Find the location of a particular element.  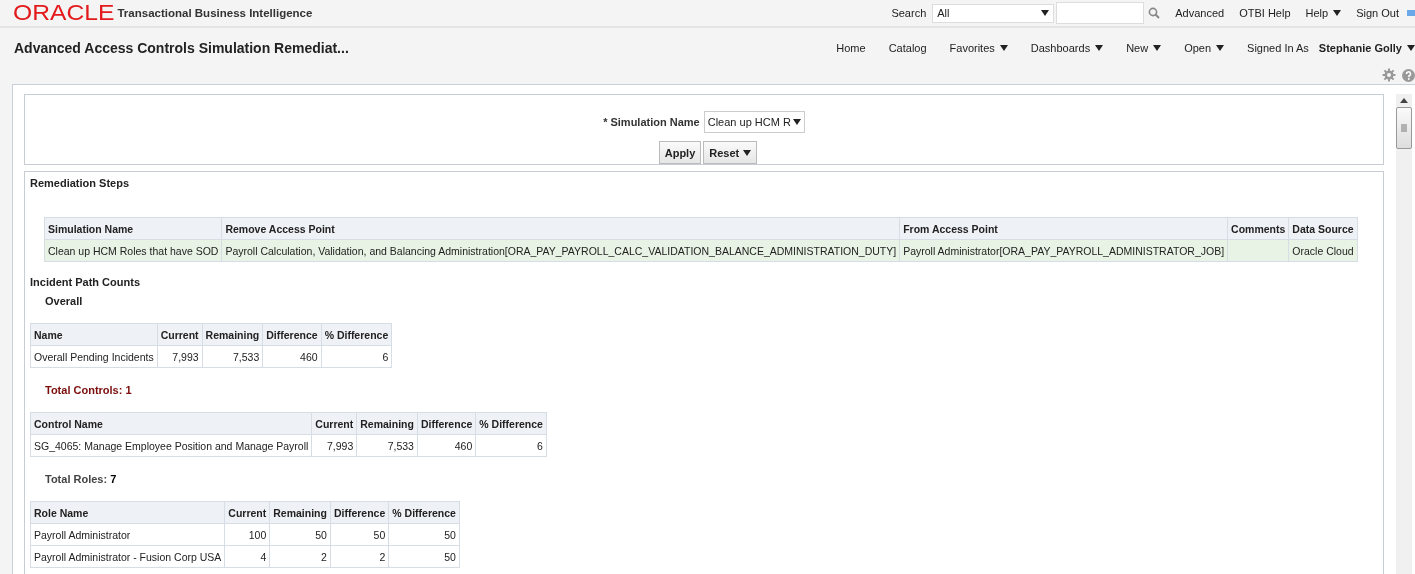

column-header: Remove Access Point is located at coordinates (560, 228).